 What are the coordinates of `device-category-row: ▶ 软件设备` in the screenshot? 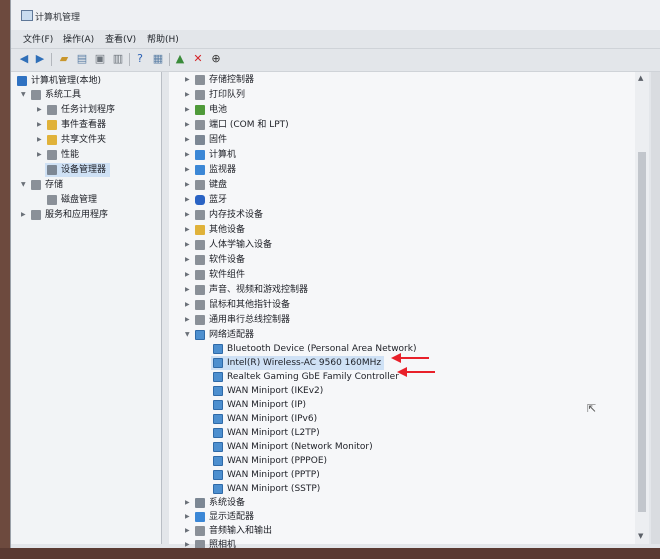 It's located at (215, 260).